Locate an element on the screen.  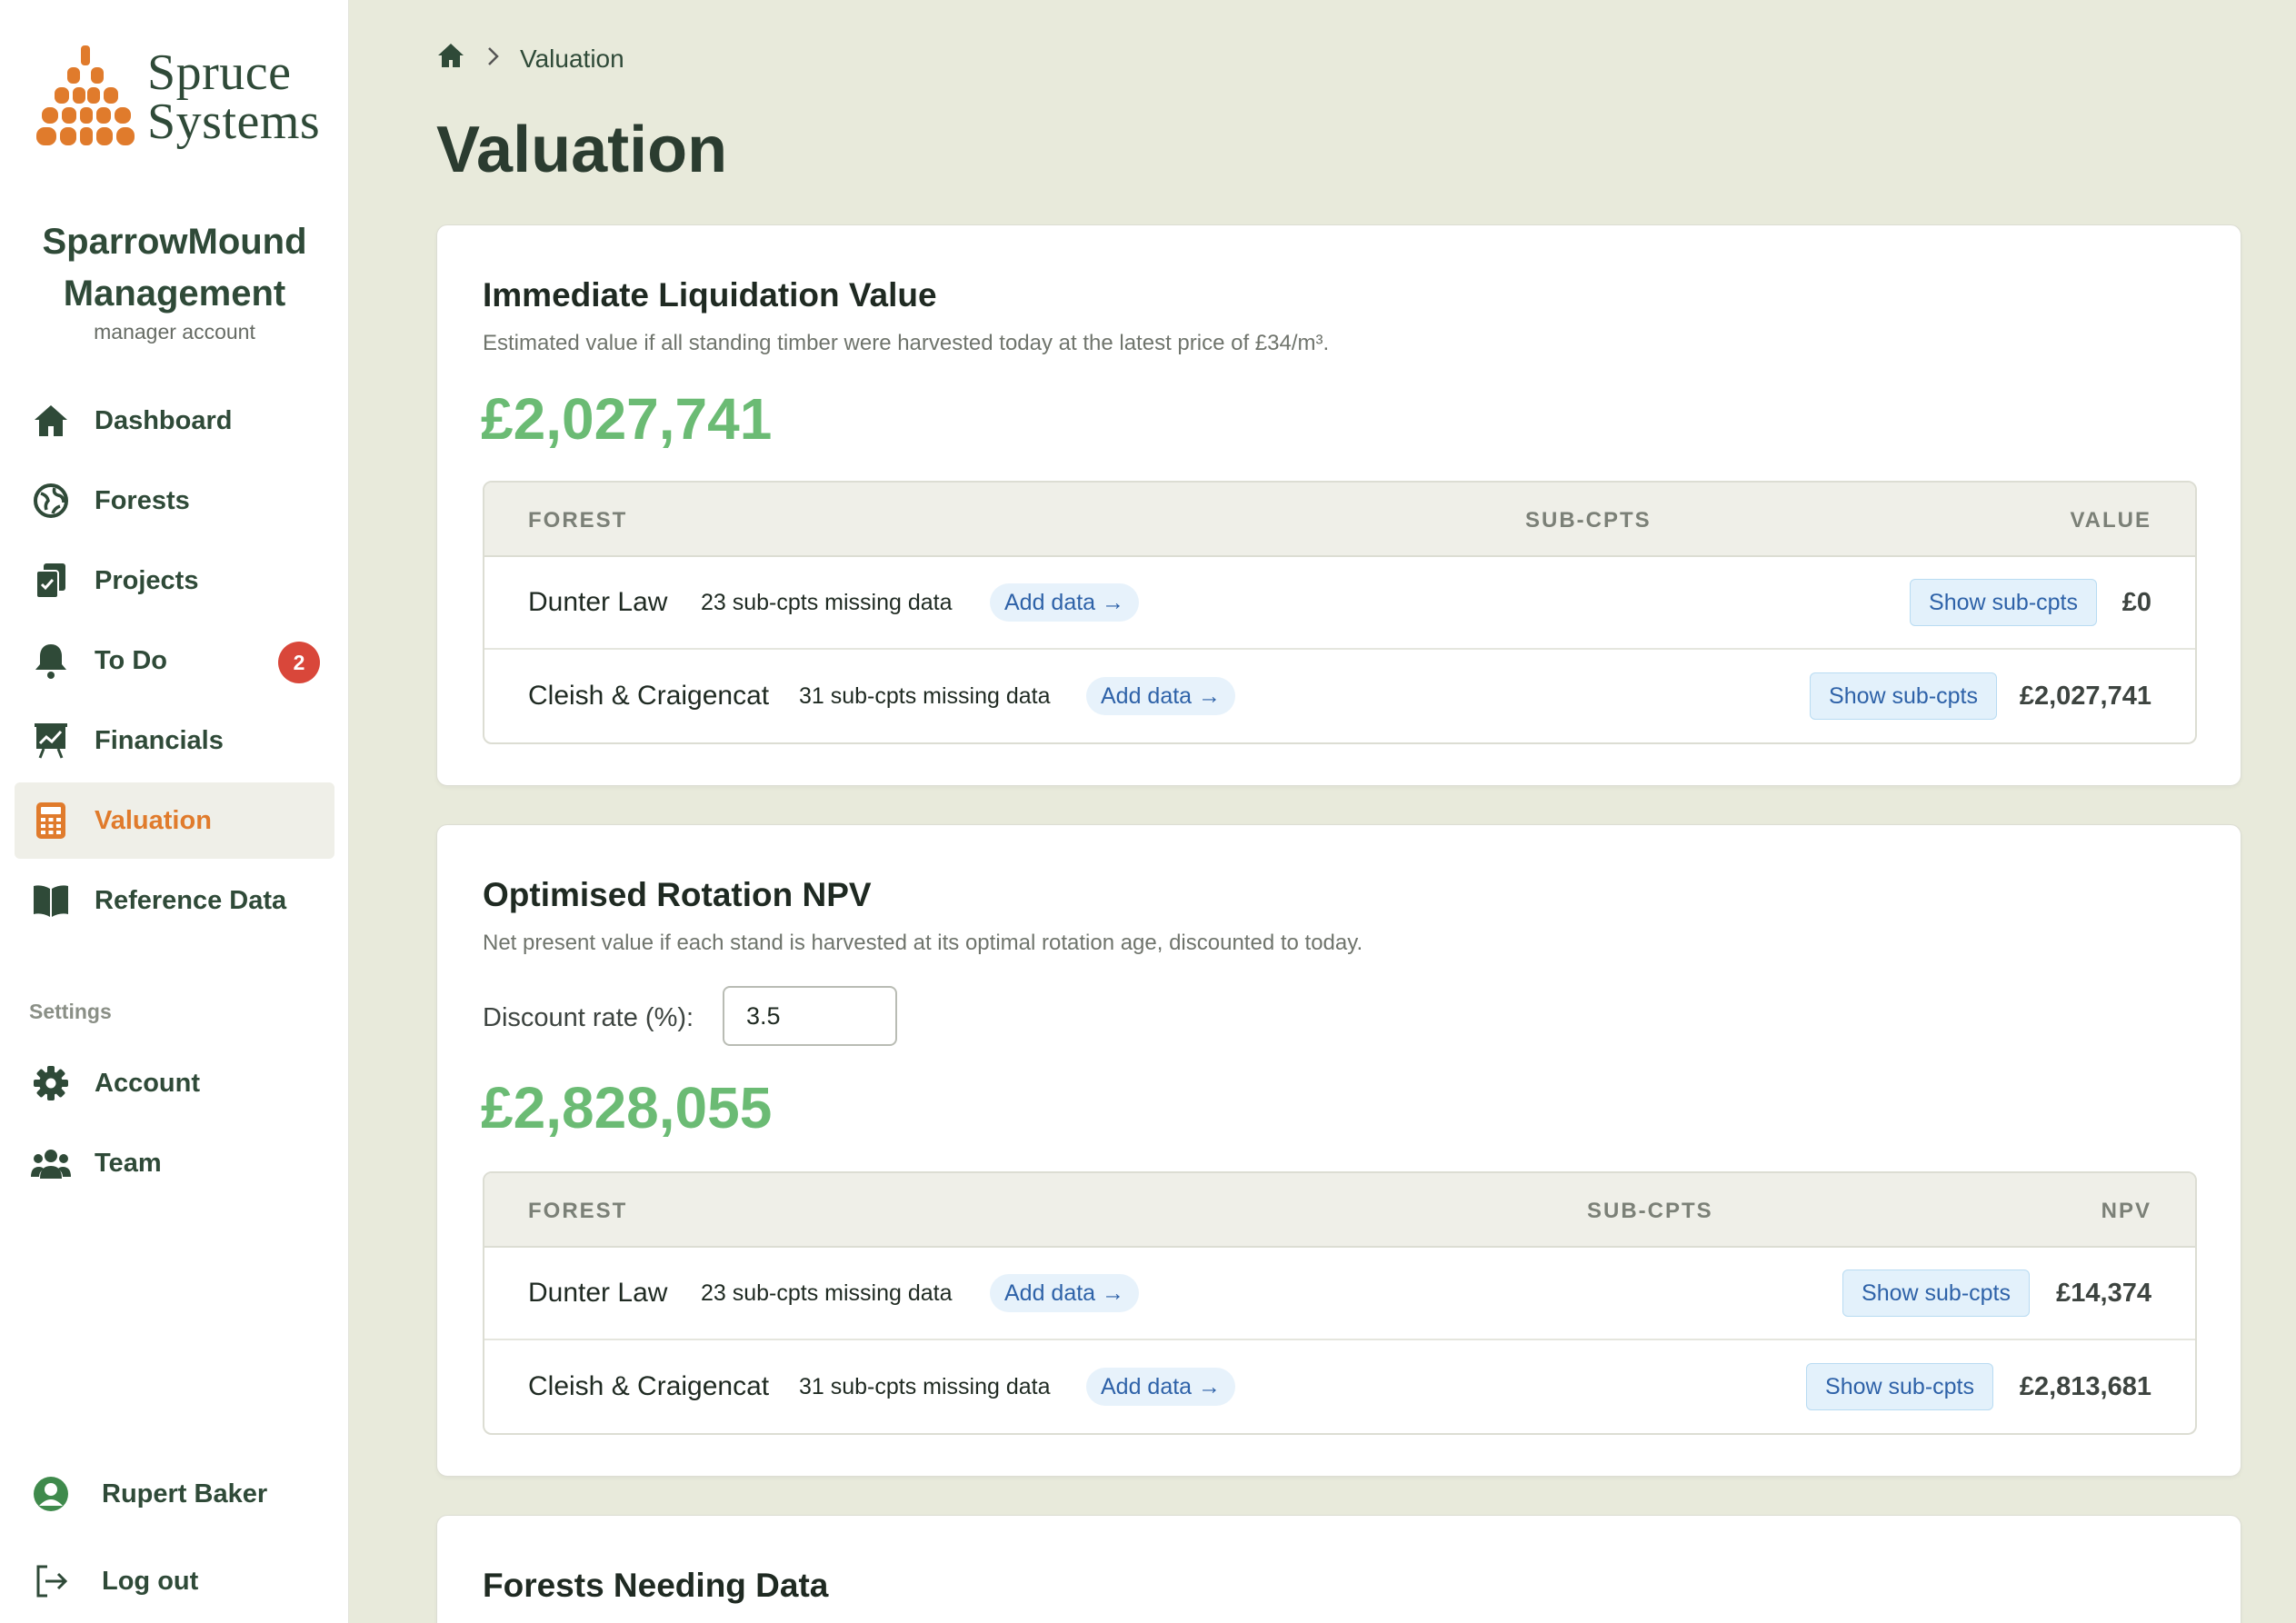
todo-count-badge: 2 is located at coordinates (299, 662).